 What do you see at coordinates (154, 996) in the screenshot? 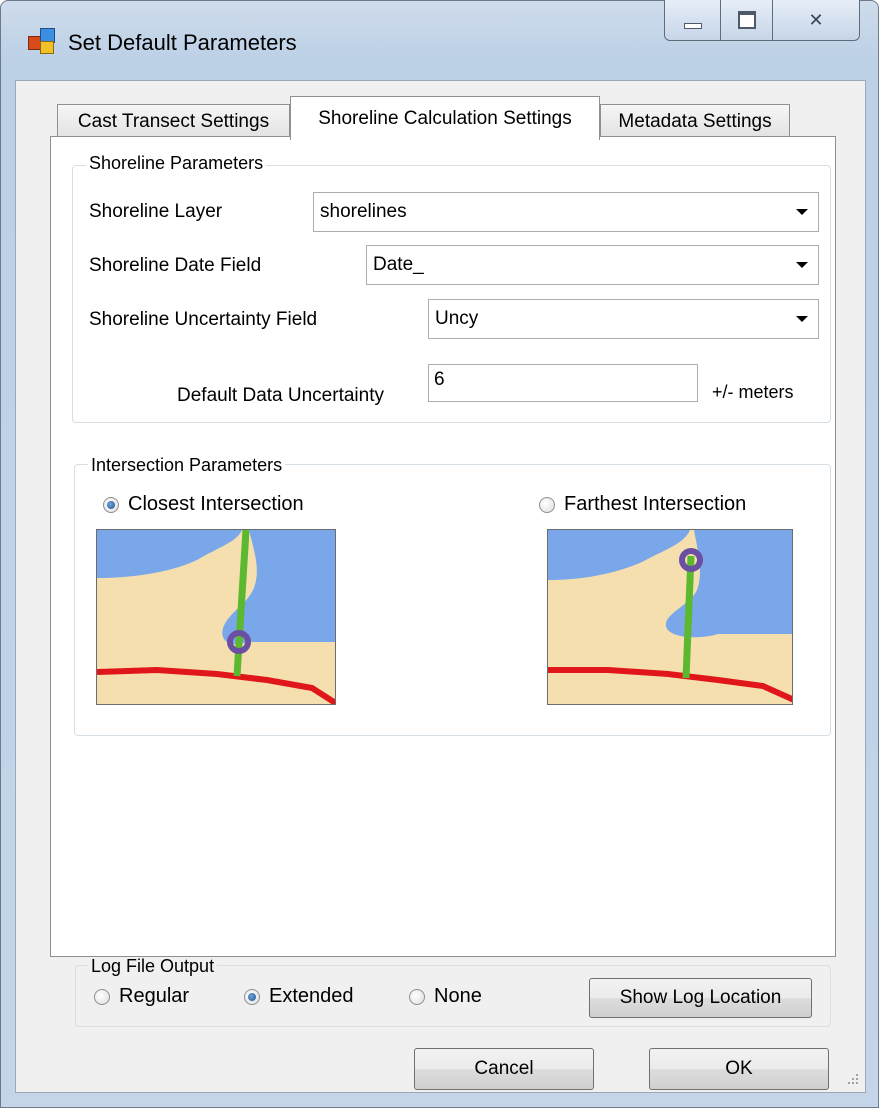
I see `log-regular-label: Regular` at bounding box center [154, 996].